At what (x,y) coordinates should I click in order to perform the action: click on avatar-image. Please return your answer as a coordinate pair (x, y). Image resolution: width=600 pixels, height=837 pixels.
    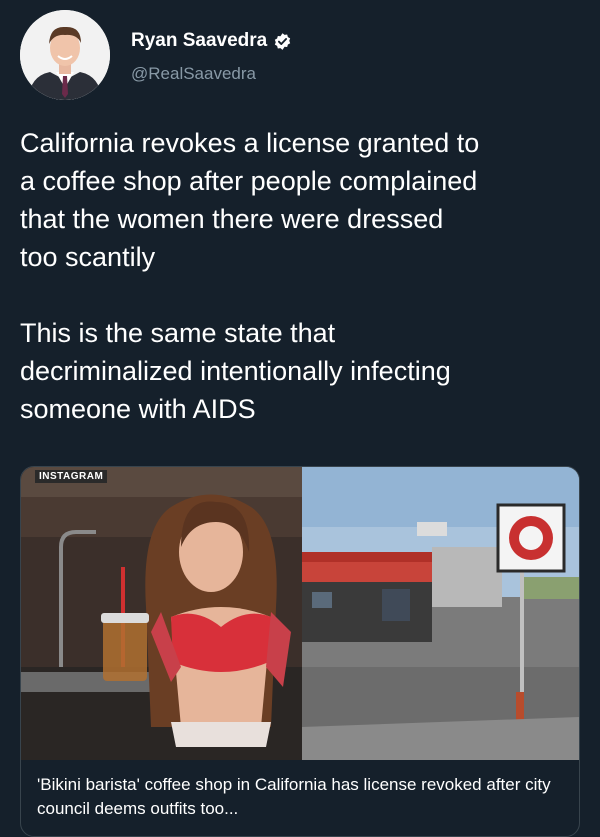
    Looking at the image, I should click on (65, 55).